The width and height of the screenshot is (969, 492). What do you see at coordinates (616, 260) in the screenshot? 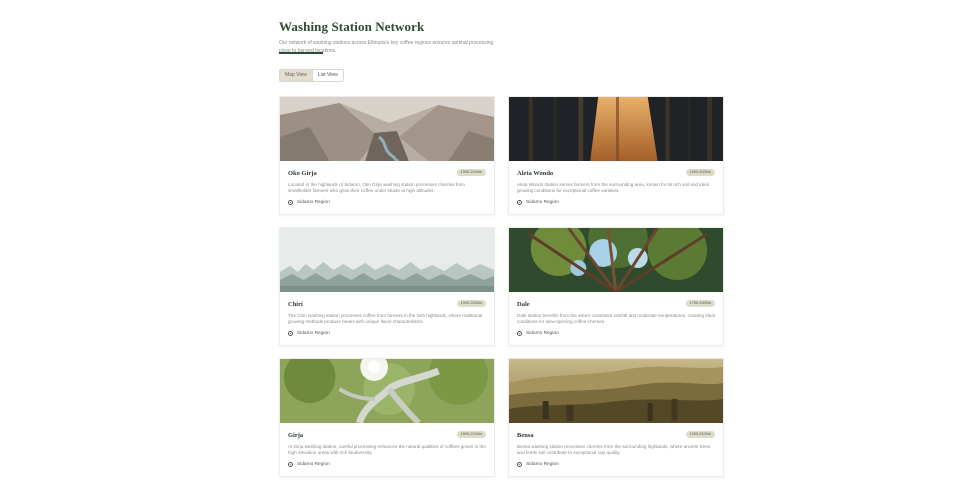
I see `station-image-tree-canopy` at bounding box center [616, 260].